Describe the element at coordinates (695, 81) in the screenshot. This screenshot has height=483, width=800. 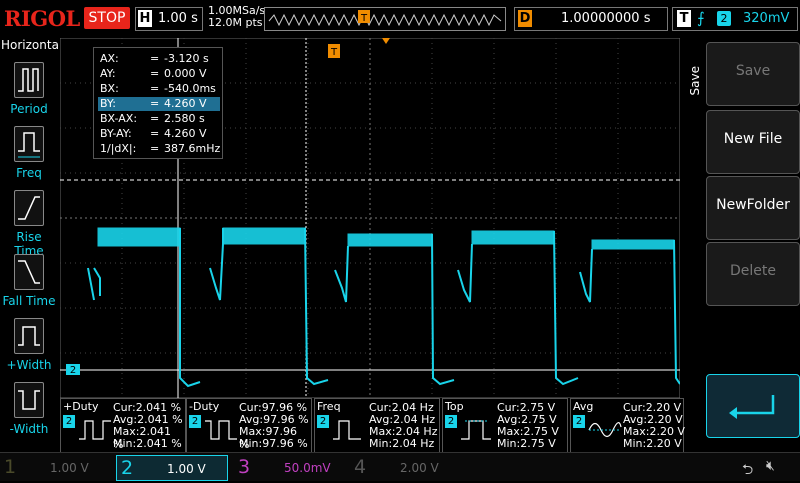
I see `menu-title: Save` at that location.